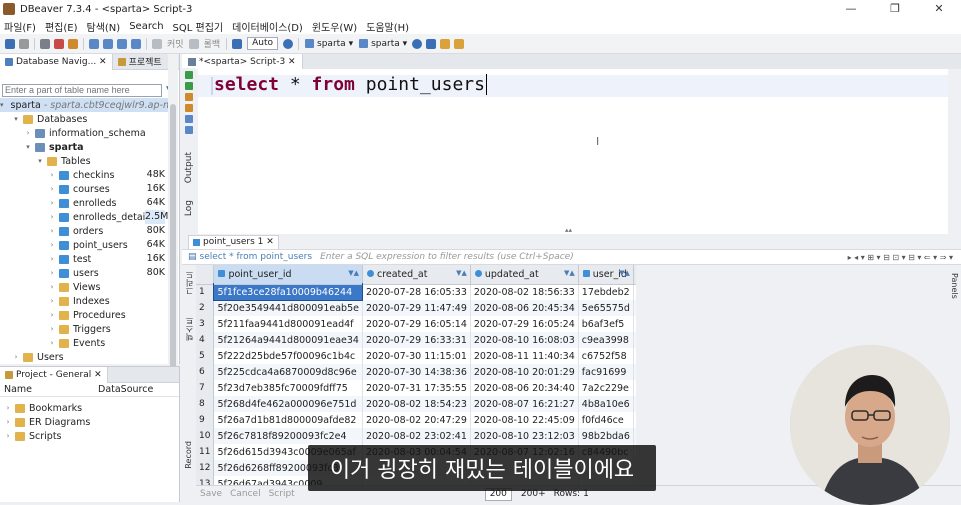 This screenshot has height=505, width=961. I want to click on menu-search: Search, so click(146, 26).